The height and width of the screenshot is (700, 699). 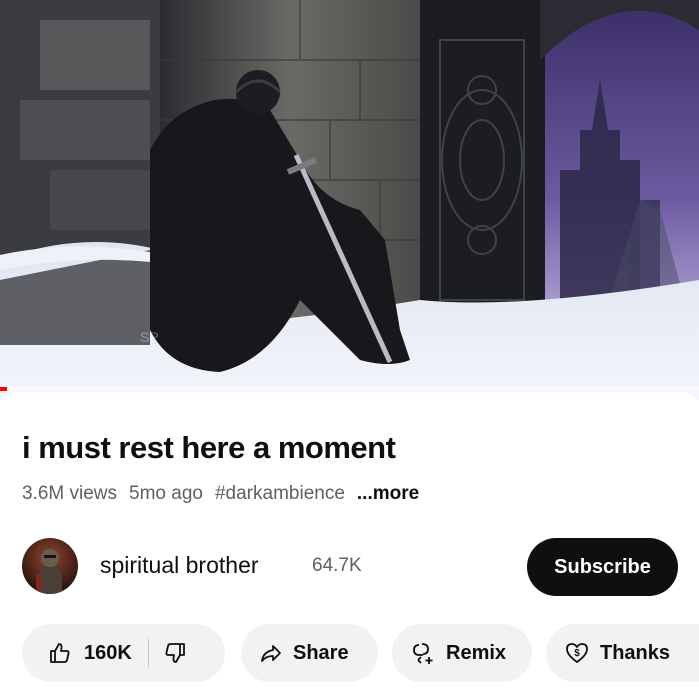 I want to click on subscriber-count: 64.7K, so click(x=337, y=565).